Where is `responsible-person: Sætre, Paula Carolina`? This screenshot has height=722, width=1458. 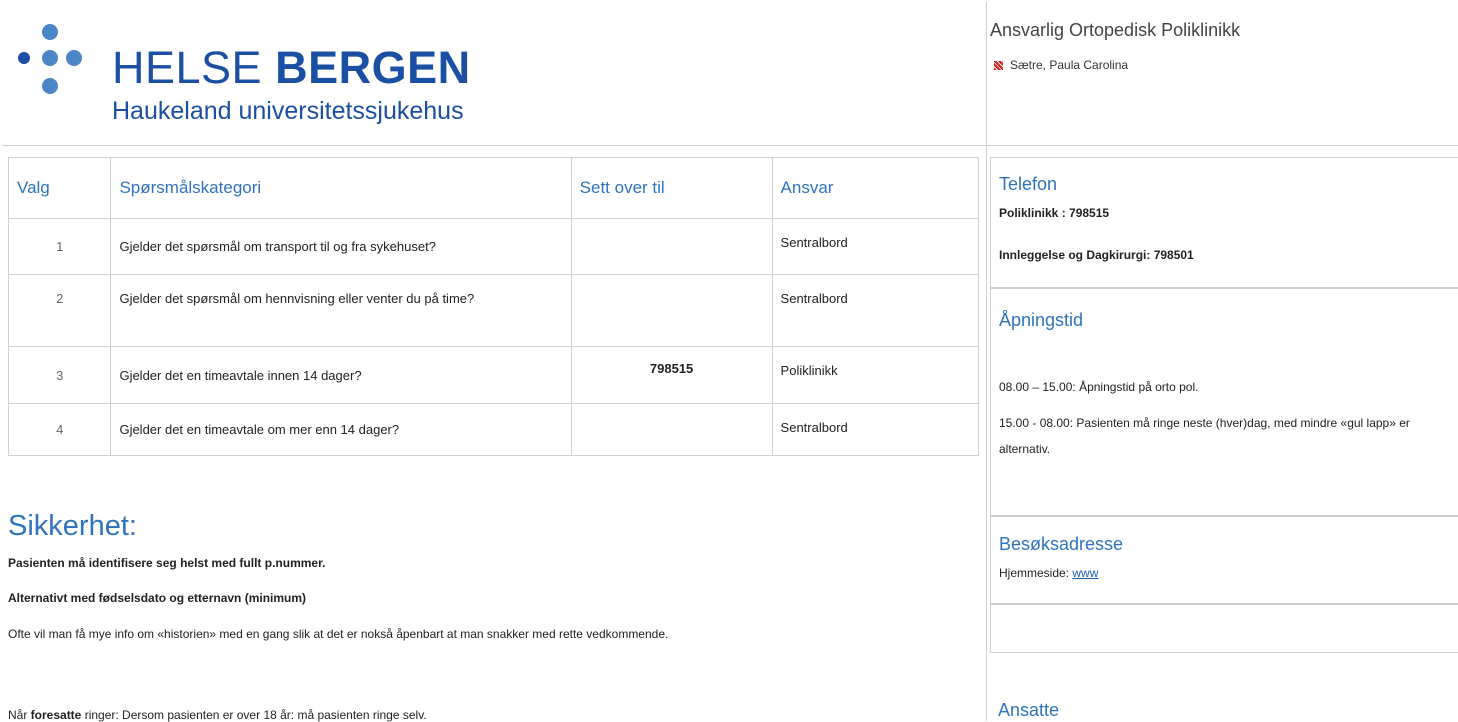 responsible-person: Sætre, Paula Carolina is located at coordinates (1061, 65).